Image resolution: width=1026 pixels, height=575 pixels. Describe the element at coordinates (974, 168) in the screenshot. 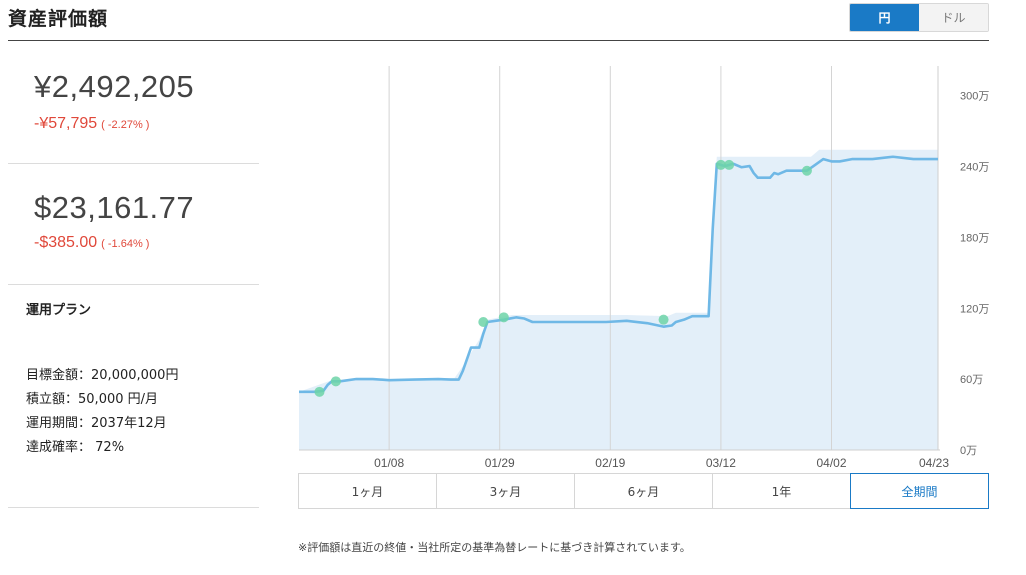

I see `chart-y-tick-label: 240万` at that location.